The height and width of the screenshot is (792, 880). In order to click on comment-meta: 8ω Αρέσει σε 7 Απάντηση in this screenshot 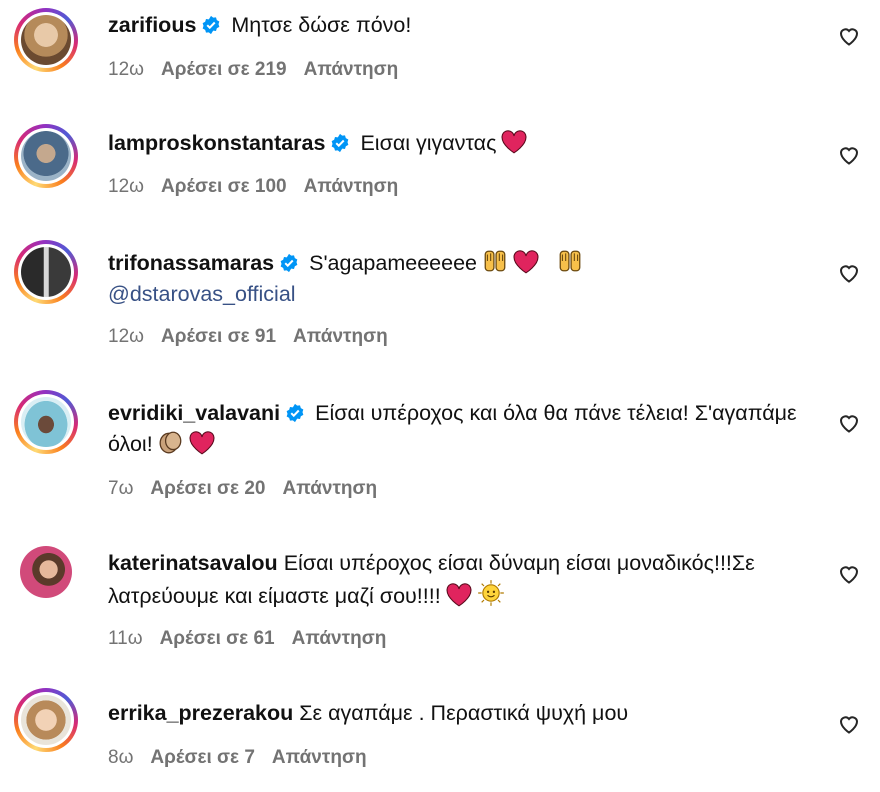, I will do `click(246, 758)`.